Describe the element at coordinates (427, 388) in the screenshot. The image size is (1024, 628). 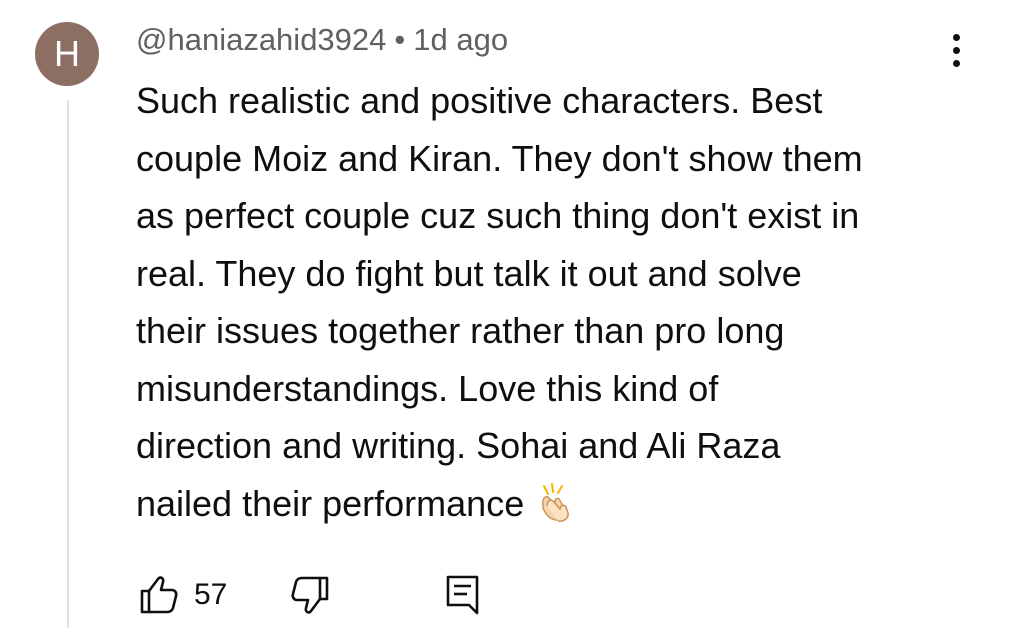
I see `comment-line: misunderstandings. Love this kind of` at that location.